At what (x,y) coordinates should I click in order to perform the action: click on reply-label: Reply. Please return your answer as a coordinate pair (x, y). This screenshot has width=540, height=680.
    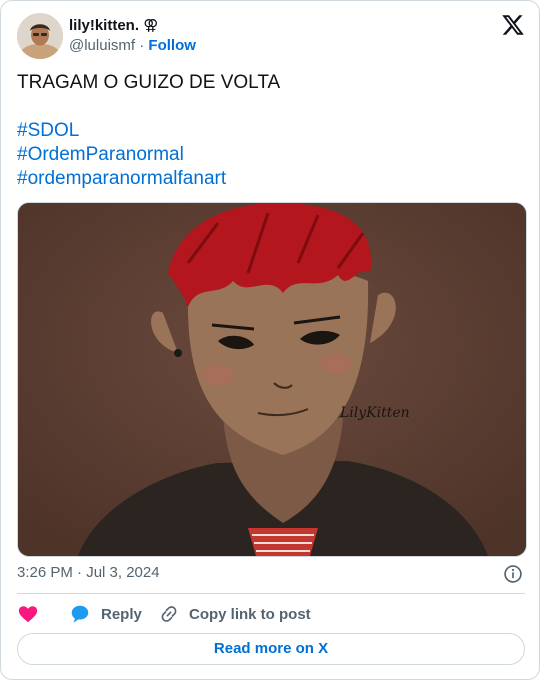
    Looking at the image, I should click on (121, 614).